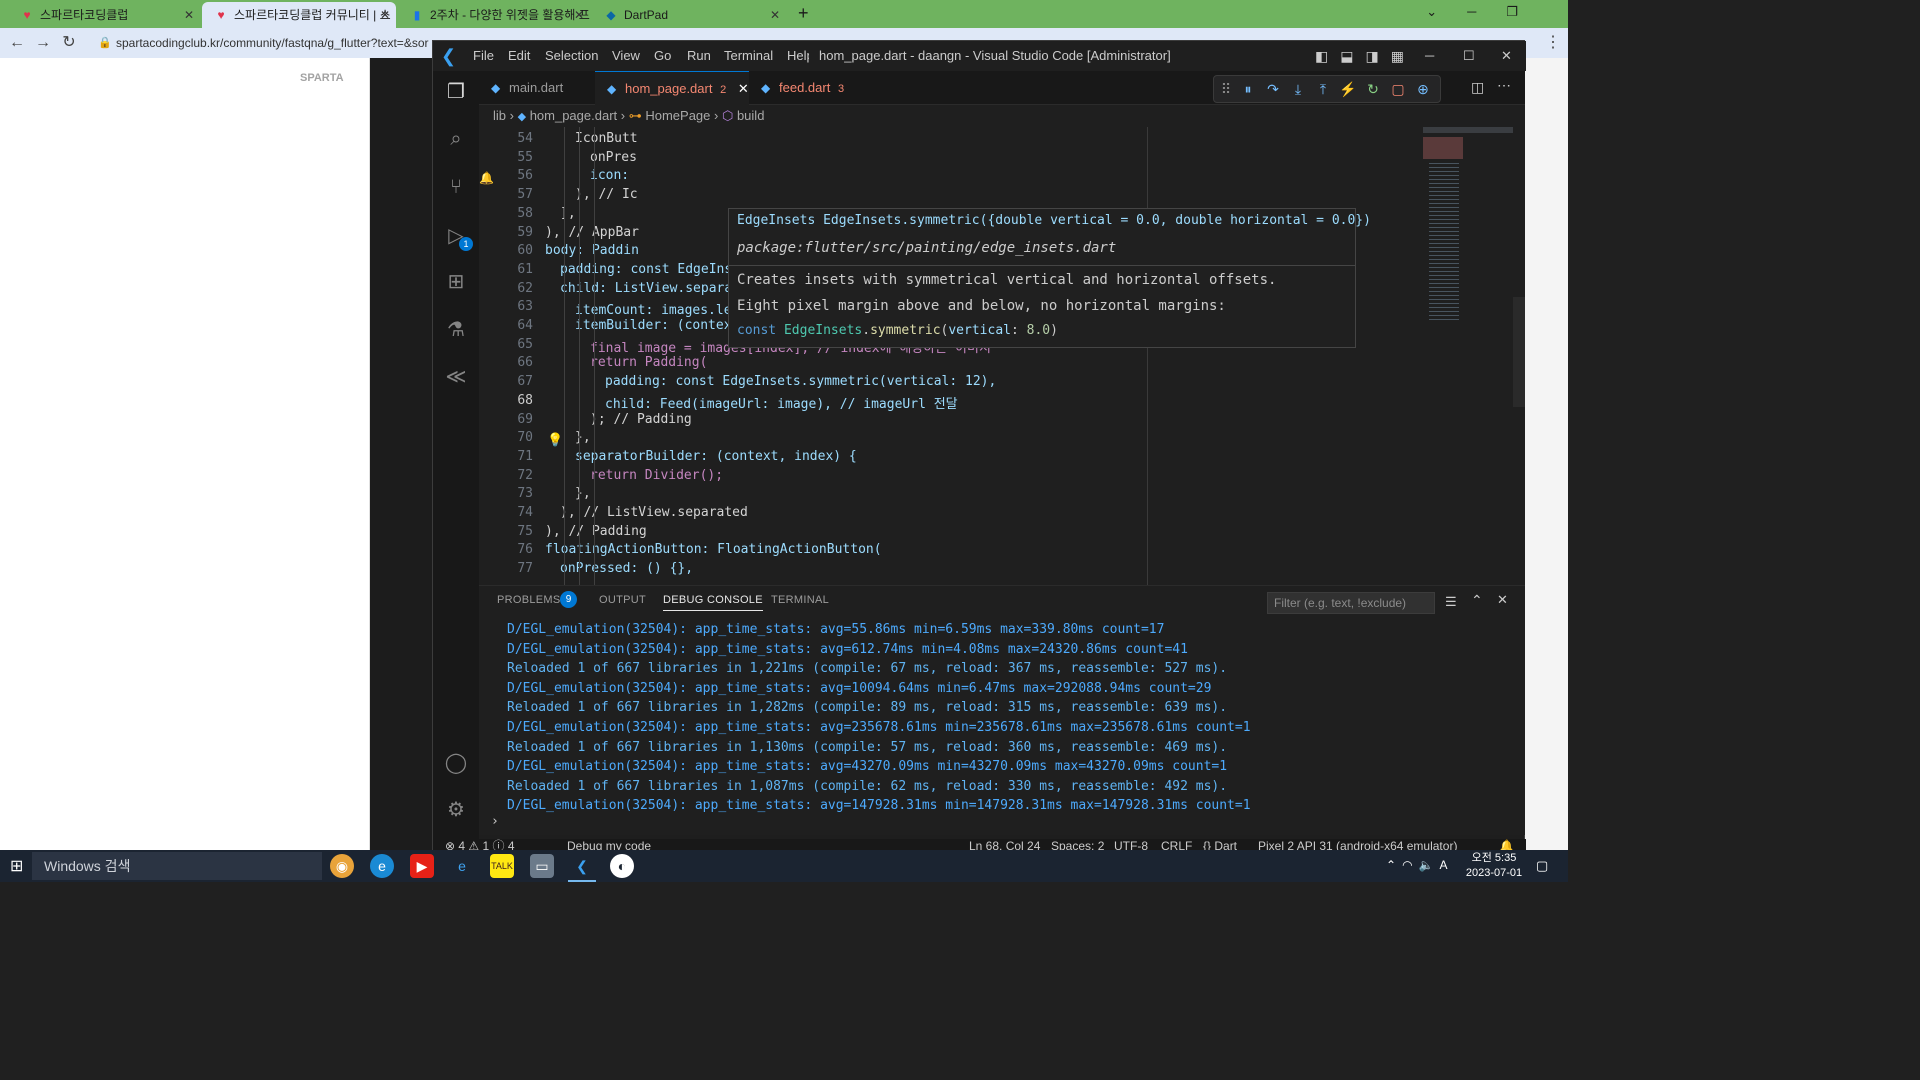 Image resolution: width=1920 pixels, height=1080 pixels. Describe the element at coordinates (1429, 865) in the screenshot. I see `volume-icon: 🔈` at that location.